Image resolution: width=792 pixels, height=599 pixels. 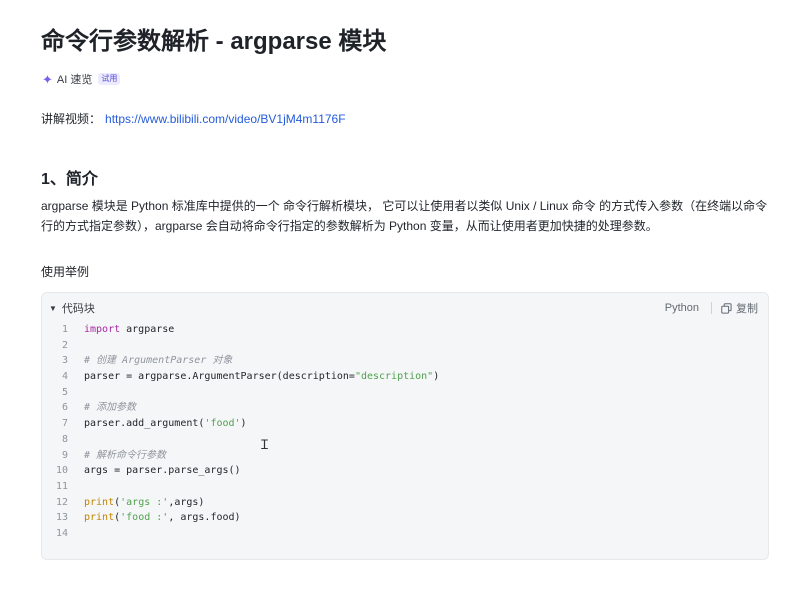 I want to click on code-token: , args.food), so click(x=204, y=518).